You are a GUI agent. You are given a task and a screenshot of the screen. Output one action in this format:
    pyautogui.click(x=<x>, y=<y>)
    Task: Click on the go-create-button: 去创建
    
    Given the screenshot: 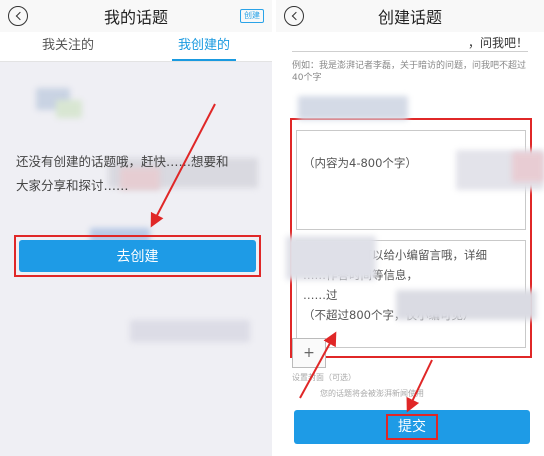 What is the action you would take?
    pyautogui.click(x=137, y=256)
    